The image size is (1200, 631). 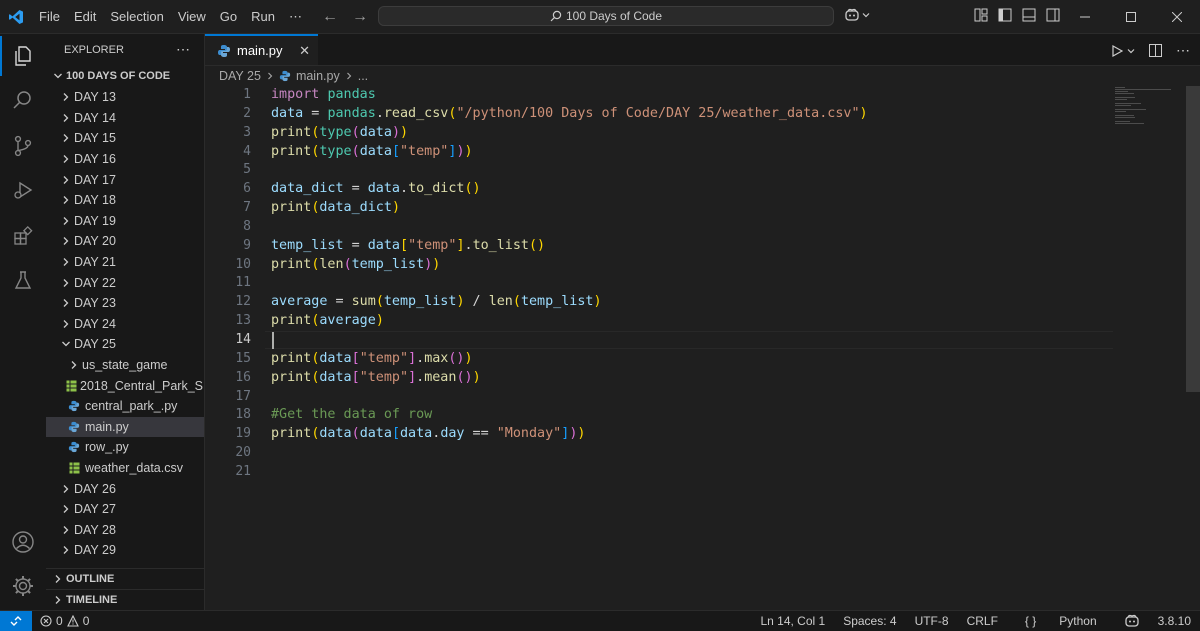 What do you see at coordinates (1132, 621) in the screenshot?
I see `copilot-status-icon` at bounding box center [1132, 621].